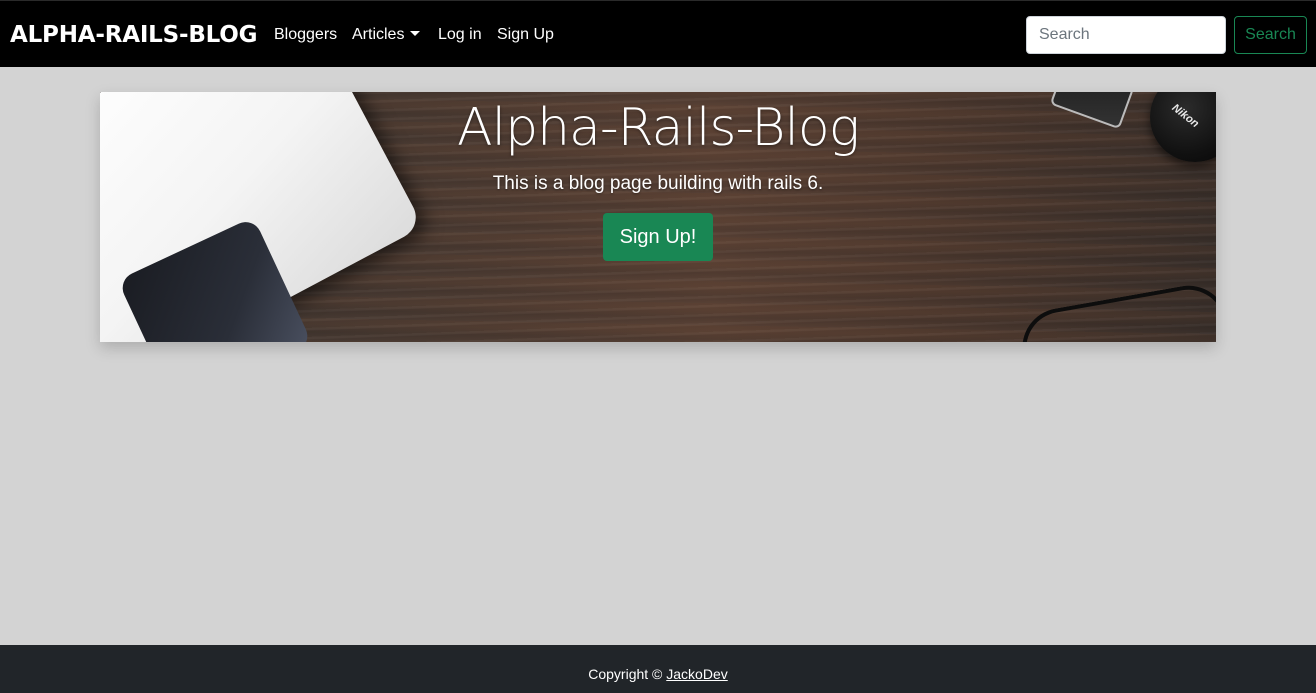  What do you see at coordinates (460, 35) in the screenshot?
I see `nav-link-login: Log in` at bounding box center [460, 35].